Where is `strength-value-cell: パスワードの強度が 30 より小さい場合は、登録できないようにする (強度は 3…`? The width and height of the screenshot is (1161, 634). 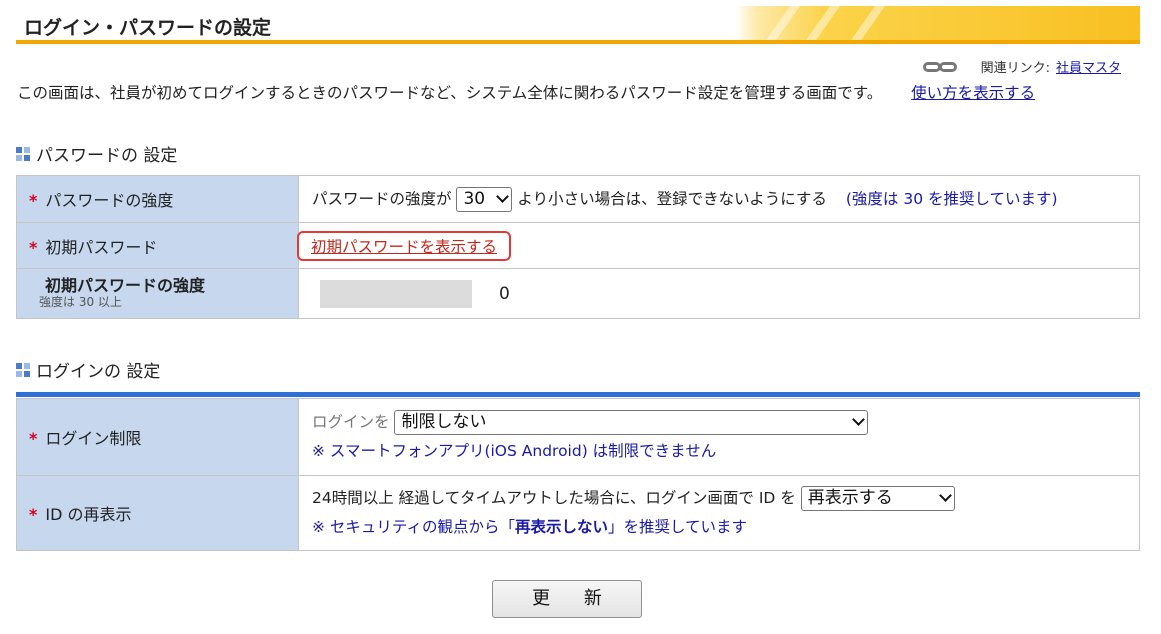
strength-value-cell: パスワードの強度が 30 より小さい場合は、登録できないようにする (強度は 3… is located at coordinates (719, 199).